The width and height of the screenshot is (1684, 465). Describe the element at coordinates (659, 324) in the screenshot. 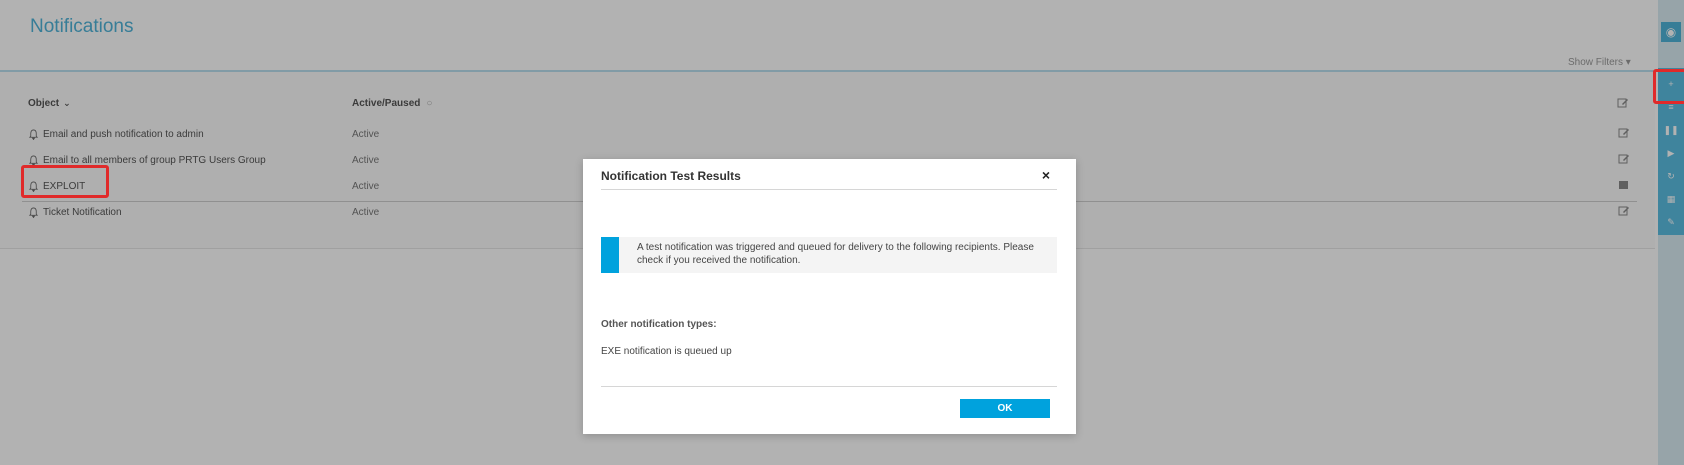

I see `other-types-label: Other notification types:` at that location.